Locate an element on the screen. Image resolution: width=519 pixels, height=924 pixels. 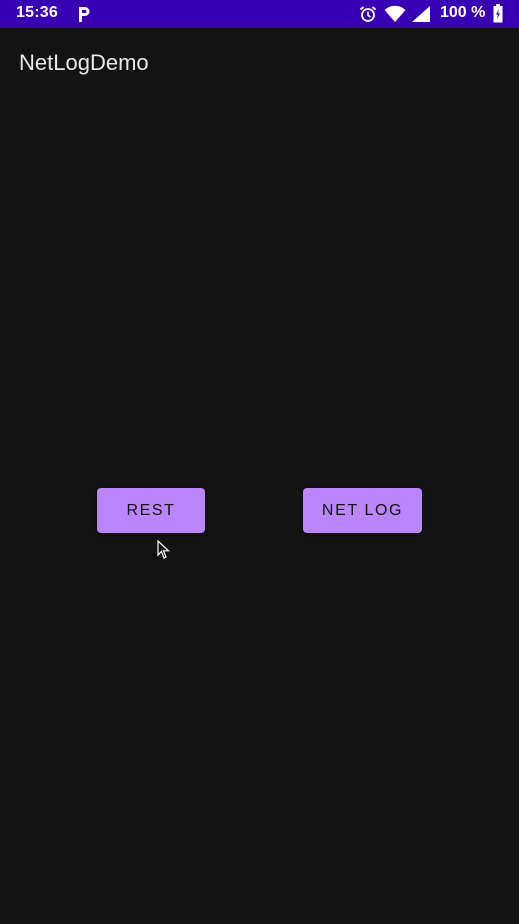
battery-icon is located at coordinates (498, 13).